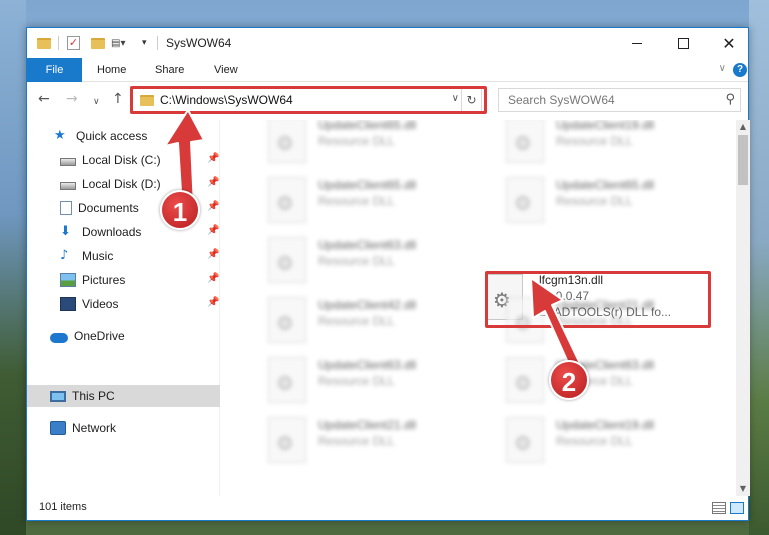 This screenshot has height=535, width=769. Describe the element at coordinates (180, 210) in the screenshot. I see `step-1-badge: 1` at that location.